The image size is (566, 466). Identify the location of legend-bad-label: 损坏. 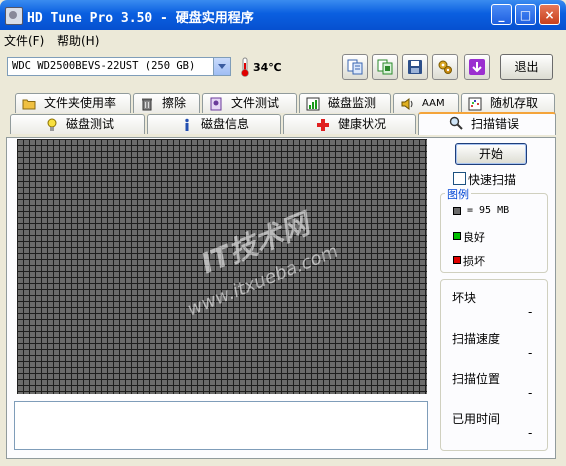
(474, 261).